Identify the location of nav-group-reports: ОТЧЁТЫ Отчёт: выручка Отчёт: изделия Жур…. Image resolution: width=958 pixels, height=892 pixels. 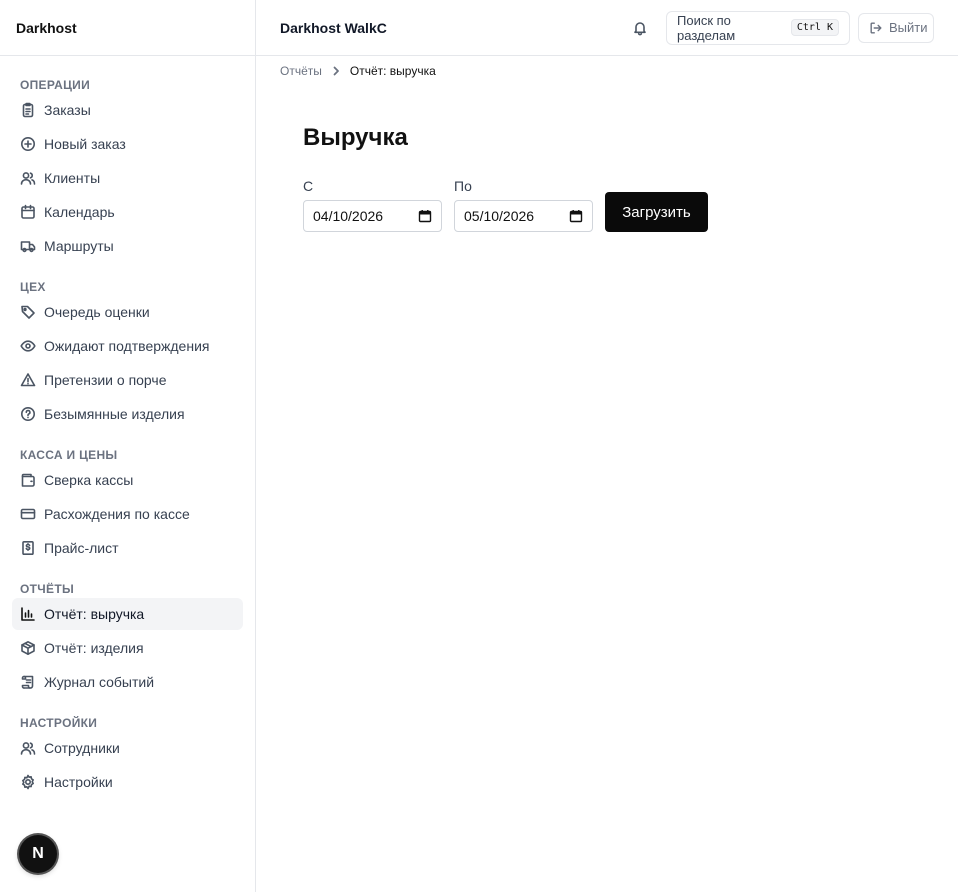
(127, 635).